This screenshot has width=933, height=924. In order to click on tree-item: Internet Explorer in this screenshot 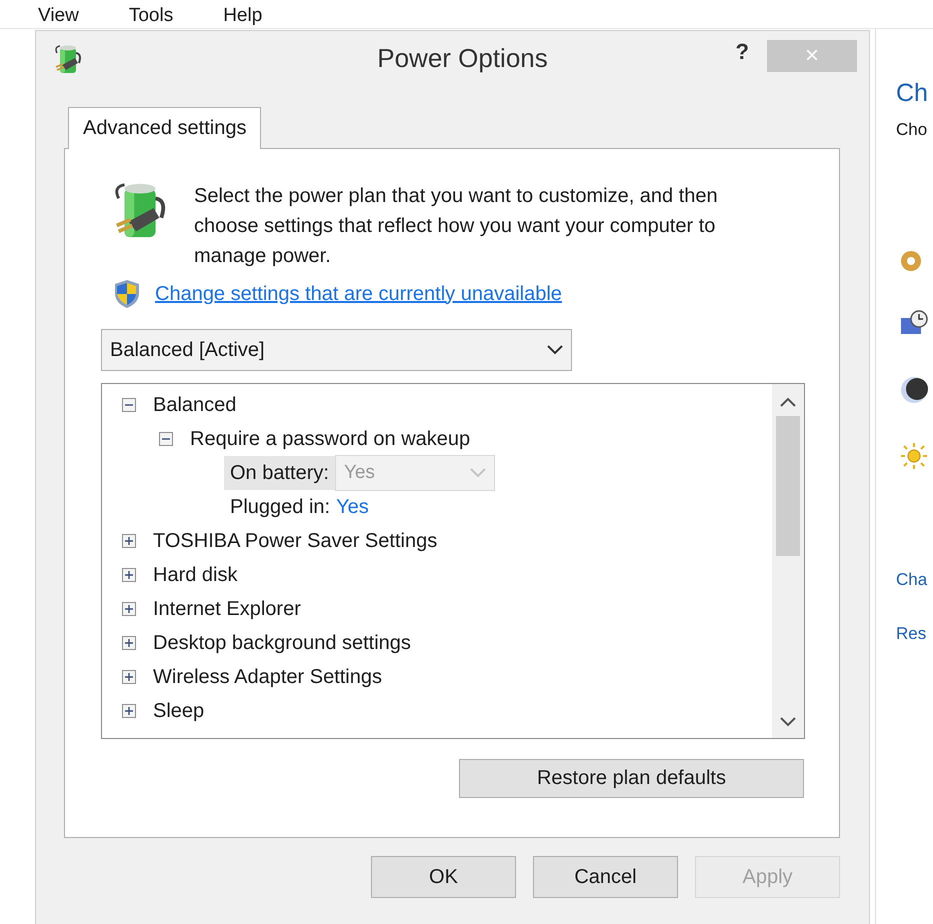, I will do `click(227, 609)`.